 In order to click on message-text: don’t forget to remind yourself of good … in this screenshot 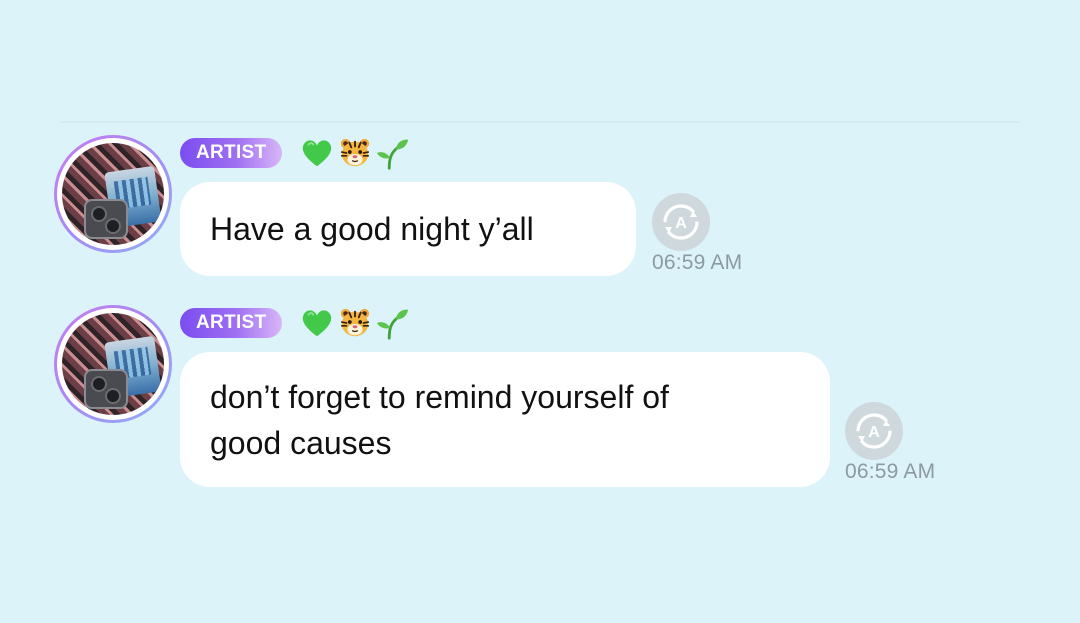, I will do `click(439, 419)`.